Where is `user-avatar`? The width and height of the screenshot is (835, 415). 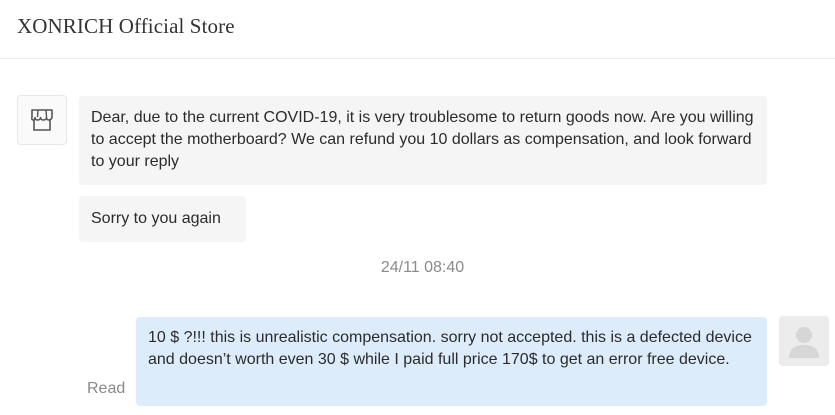
user-avatar is located at coordinates (804, 341).